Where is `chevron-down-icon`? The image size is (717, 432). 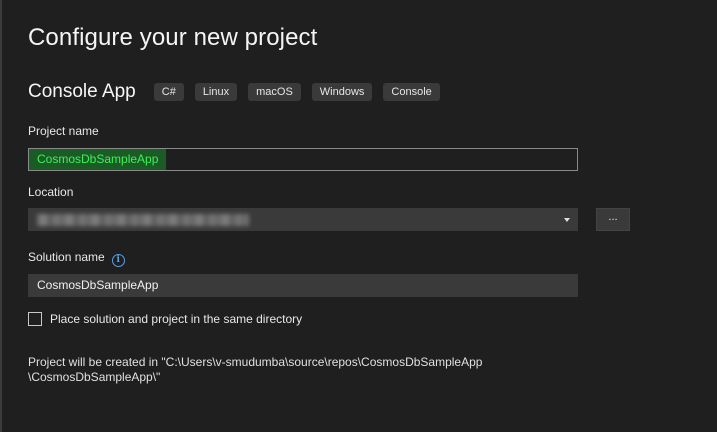 chevron-down-icon is located at coordinates (567, 220).